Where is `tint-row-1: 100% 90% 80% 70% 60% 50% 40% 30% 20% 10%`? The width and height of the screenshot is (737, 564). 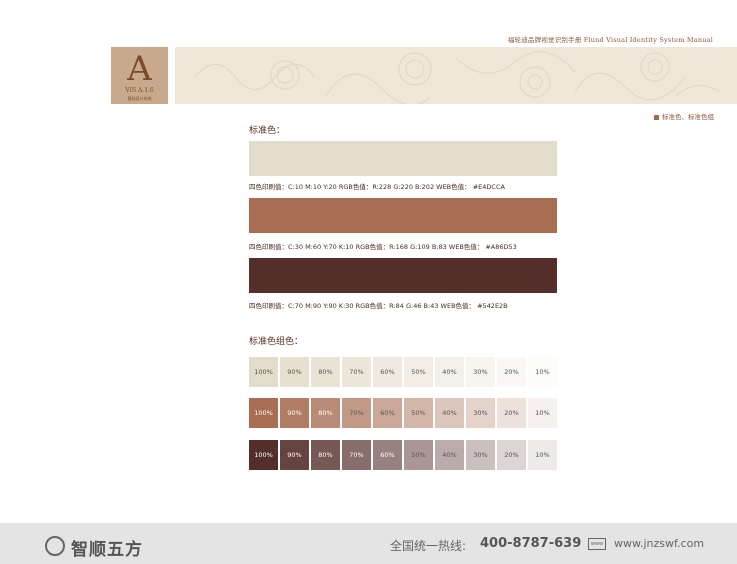 tint-row-1: 100% 90% 80% 70% 60% 50% 40% 30% 20% 10% is located at coordinates (404, 372).